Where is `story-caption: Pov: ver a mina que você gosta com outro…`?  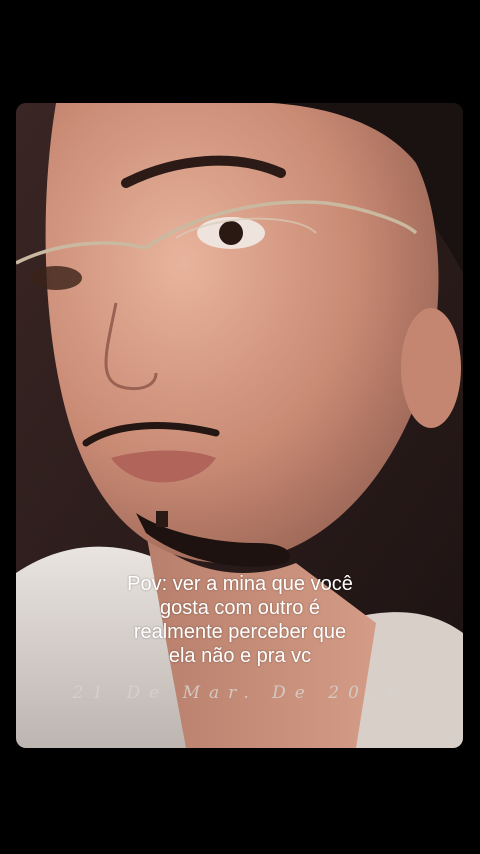 story-caption: Pov: ver a mina que você gosta com outro… is located at coordinates (240, 620).